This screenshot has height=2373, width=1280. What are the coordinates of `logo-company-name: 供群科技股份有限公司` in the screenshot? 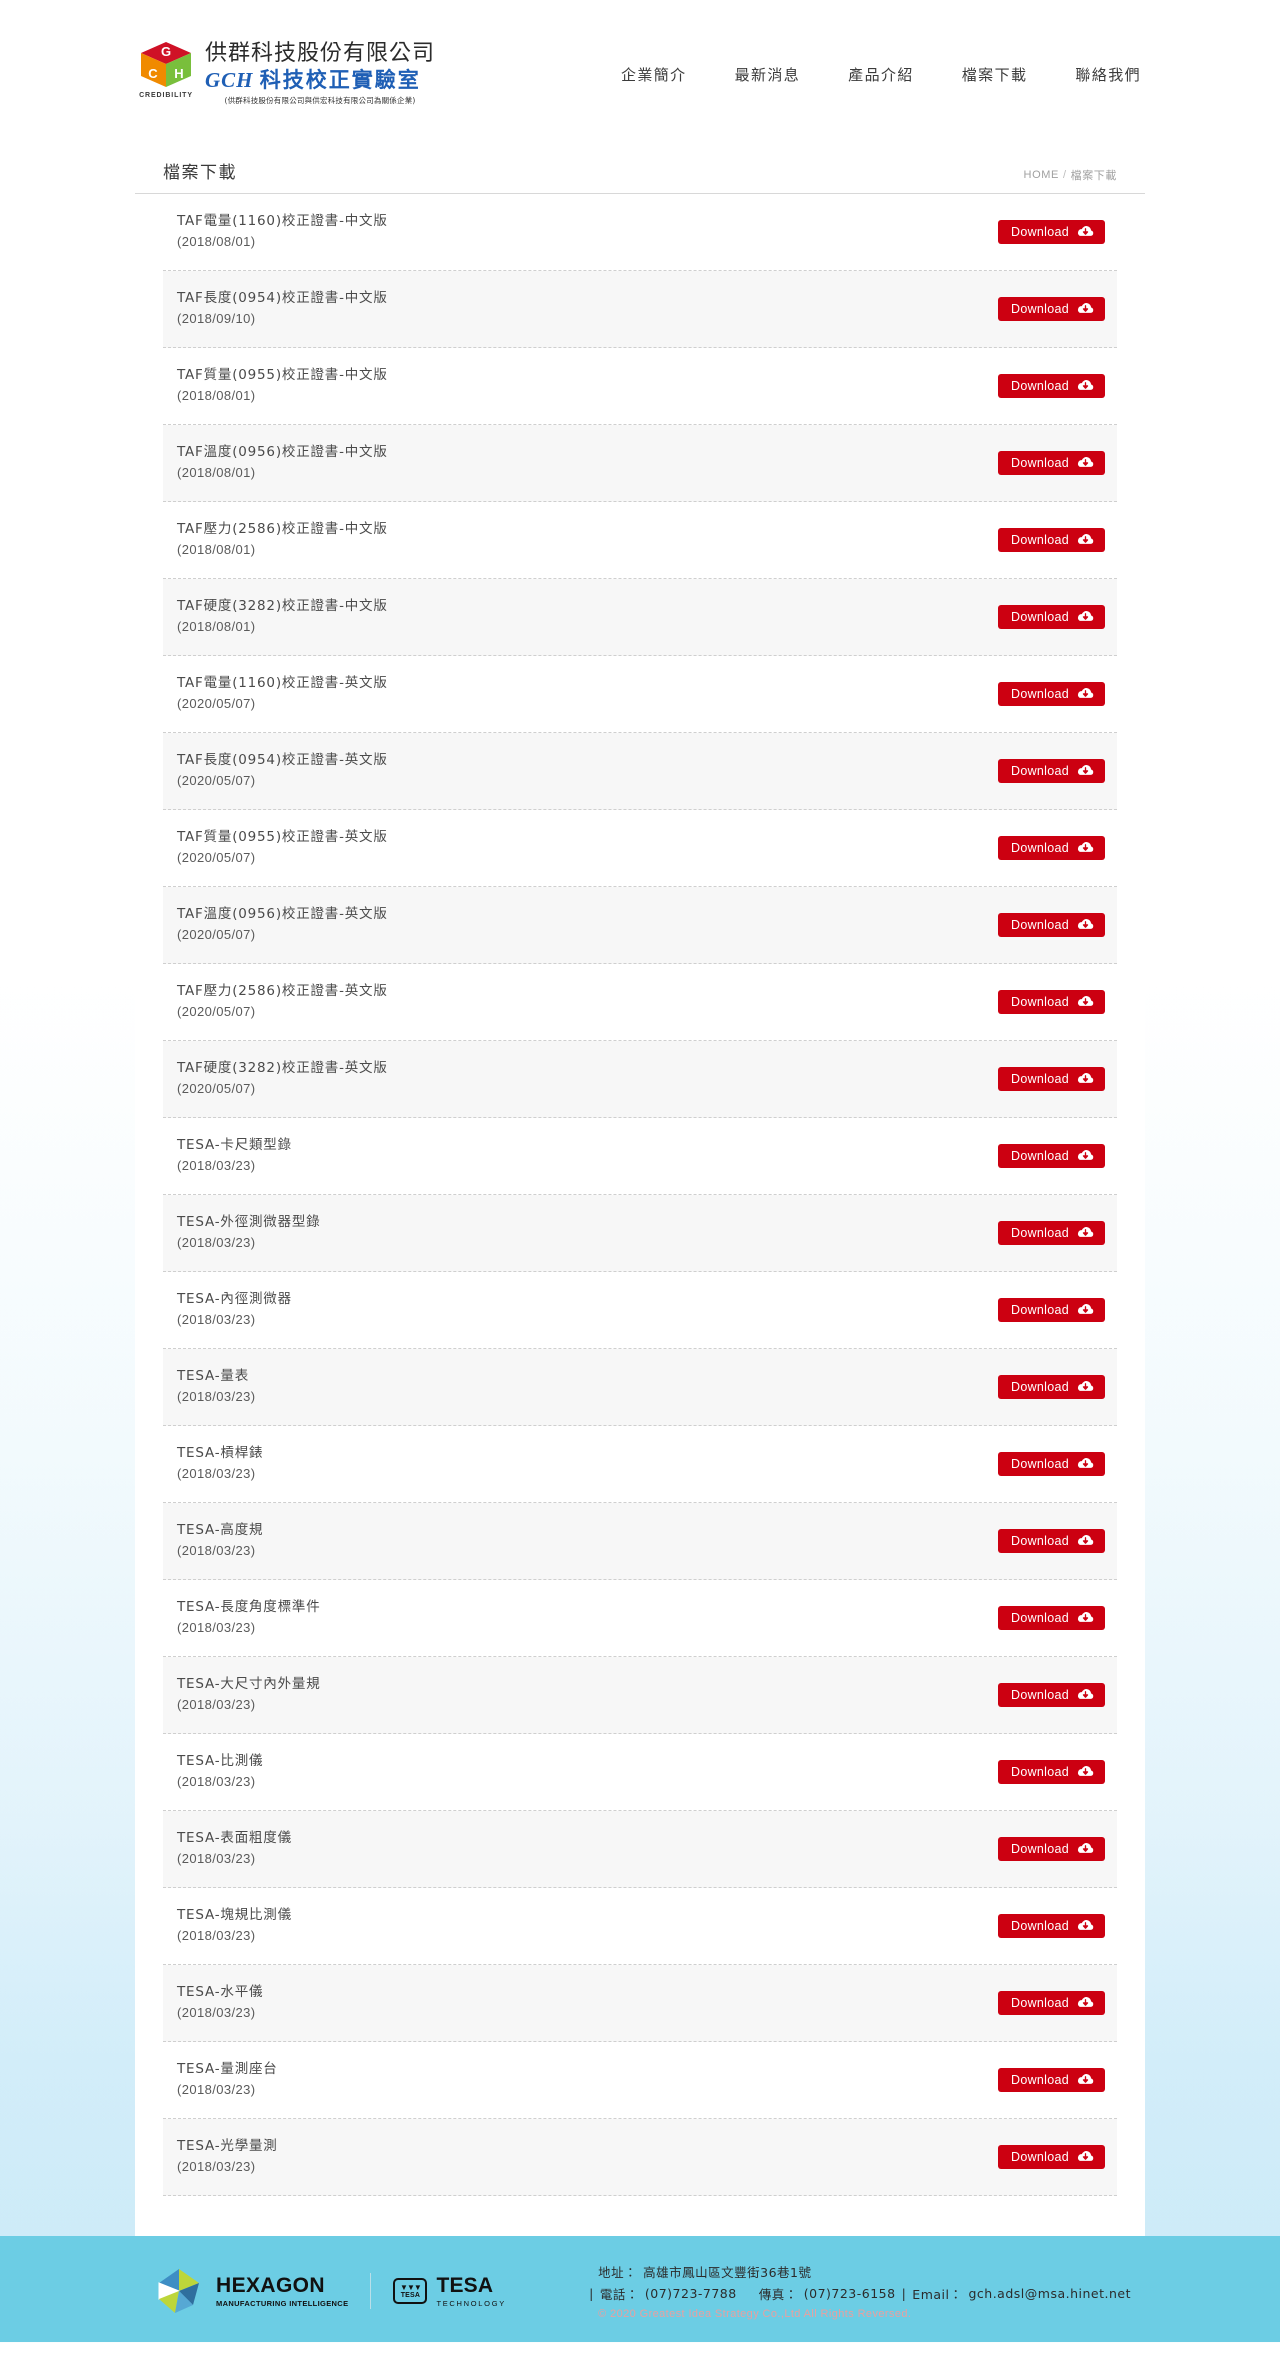 It's located at (320, 53).